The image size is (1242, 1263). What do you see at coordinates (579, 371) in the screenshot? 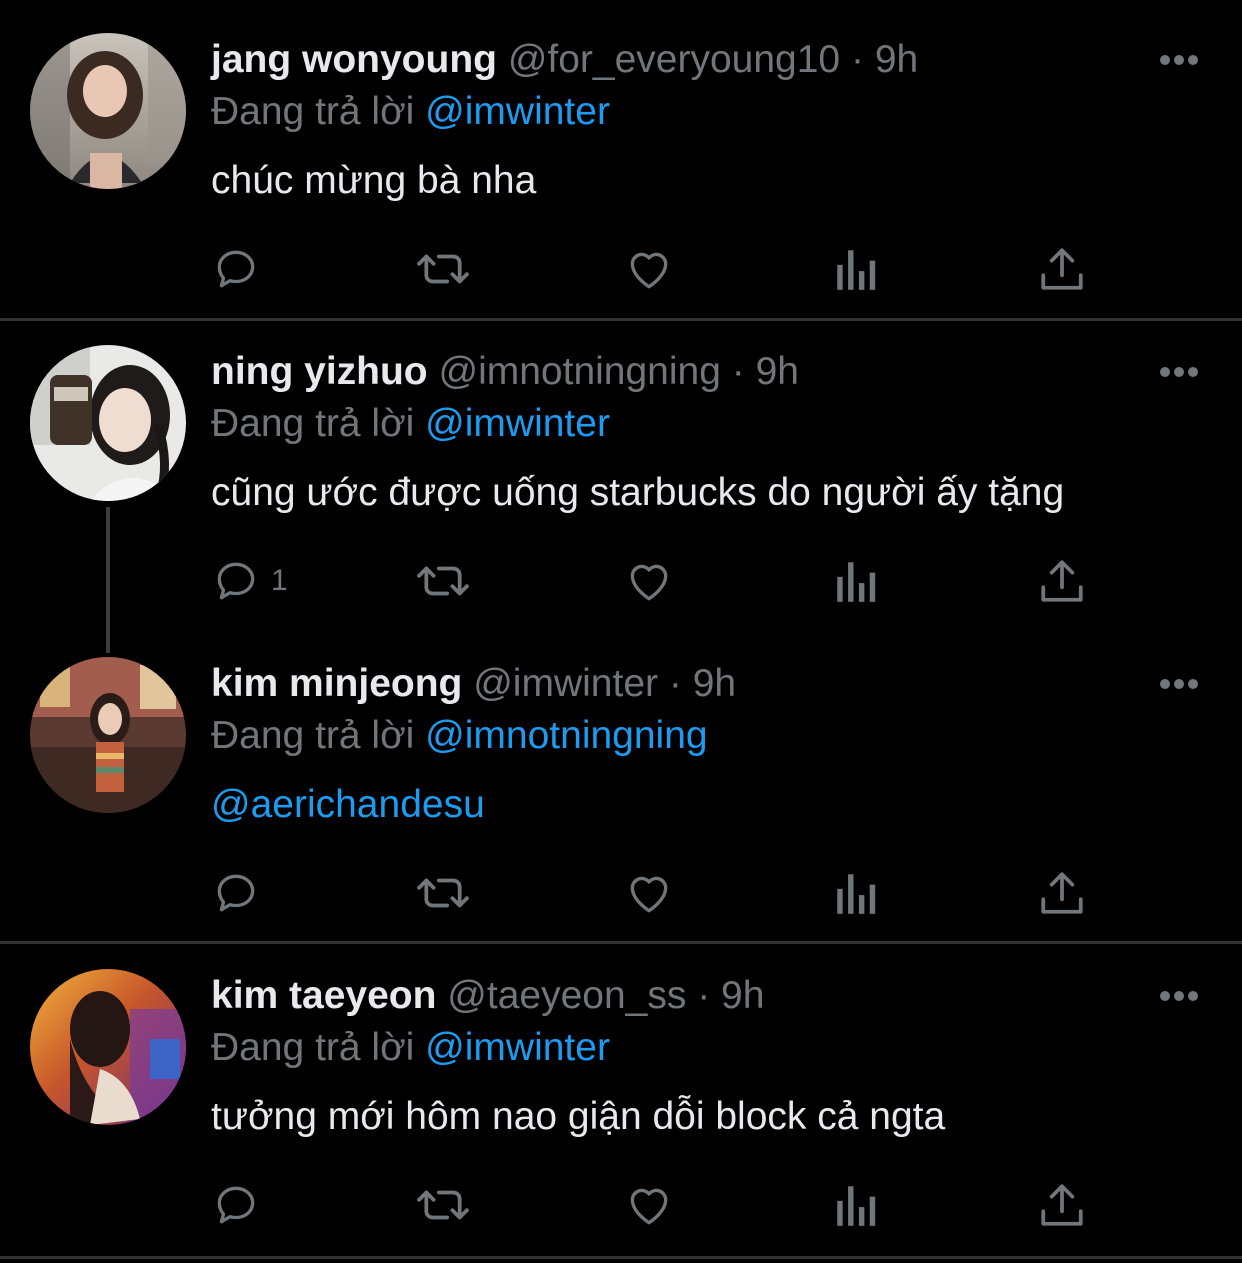
I see `user-handle: @imnotningning` at bounding box center [579, 371].